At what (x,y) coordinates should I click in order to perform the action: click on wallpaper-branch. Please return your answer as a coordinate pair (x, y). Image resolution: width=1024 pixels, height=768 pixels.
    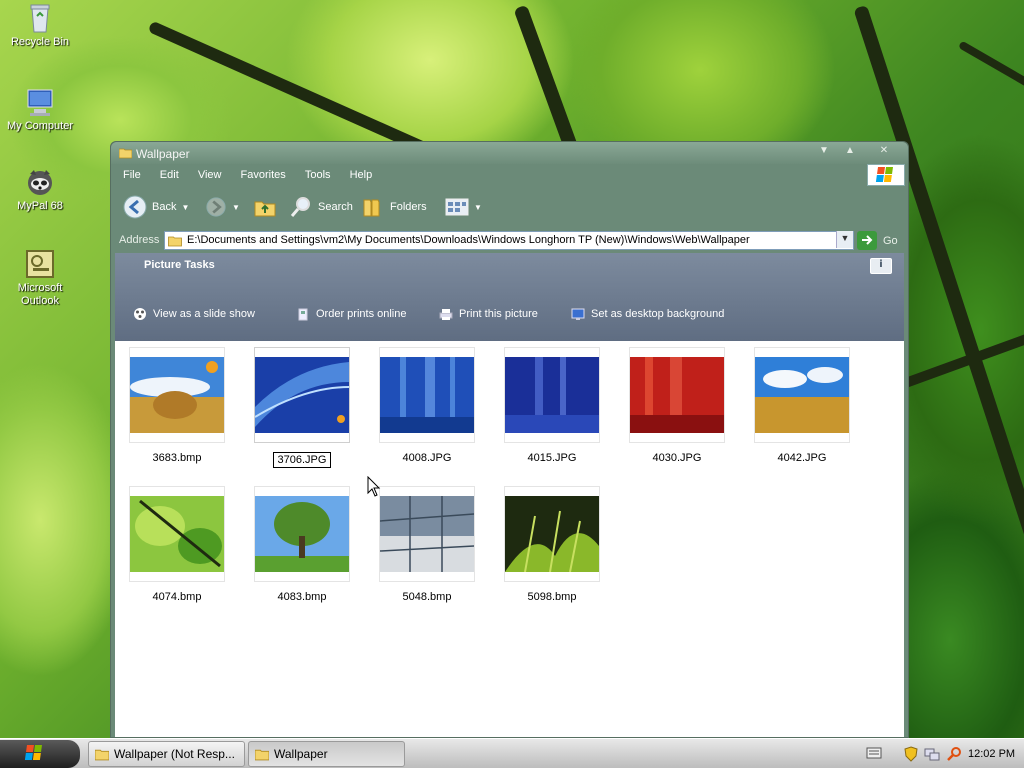
    Looking at the image, I should click on (991, 64).